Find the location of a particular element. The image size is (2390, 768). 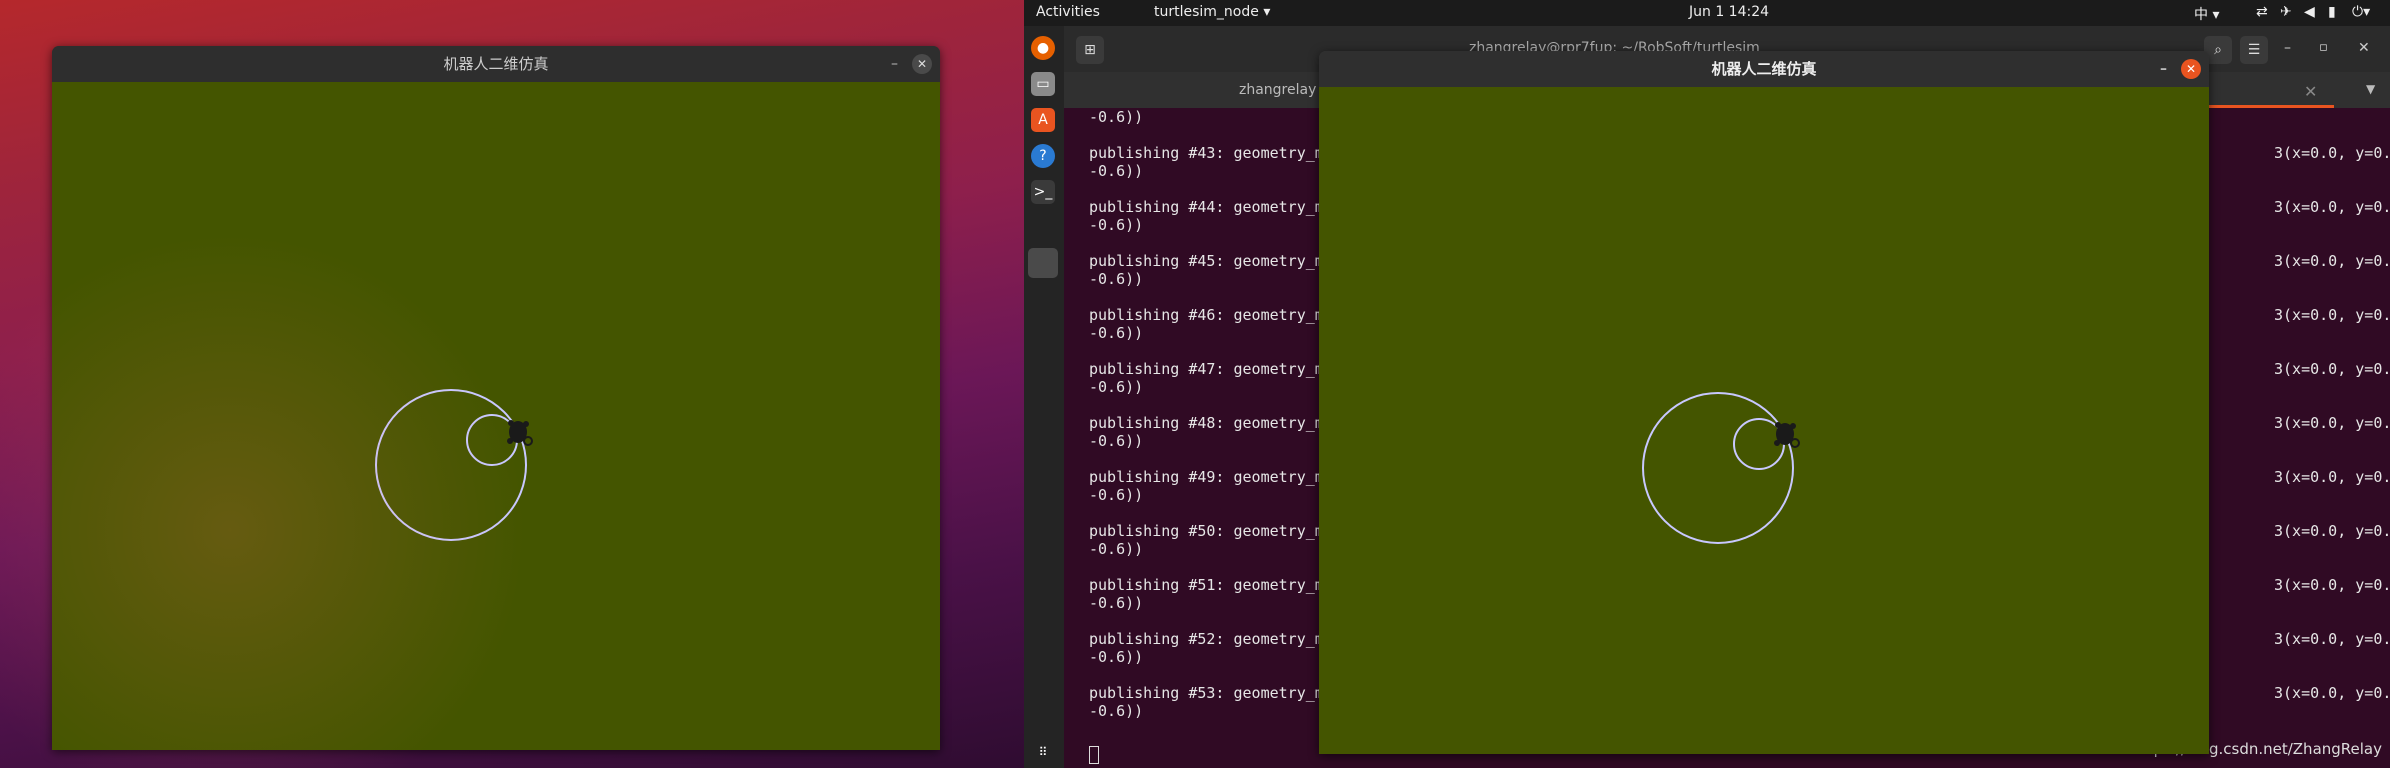

activities-button: Activities is located at coordinates (1068, 12).